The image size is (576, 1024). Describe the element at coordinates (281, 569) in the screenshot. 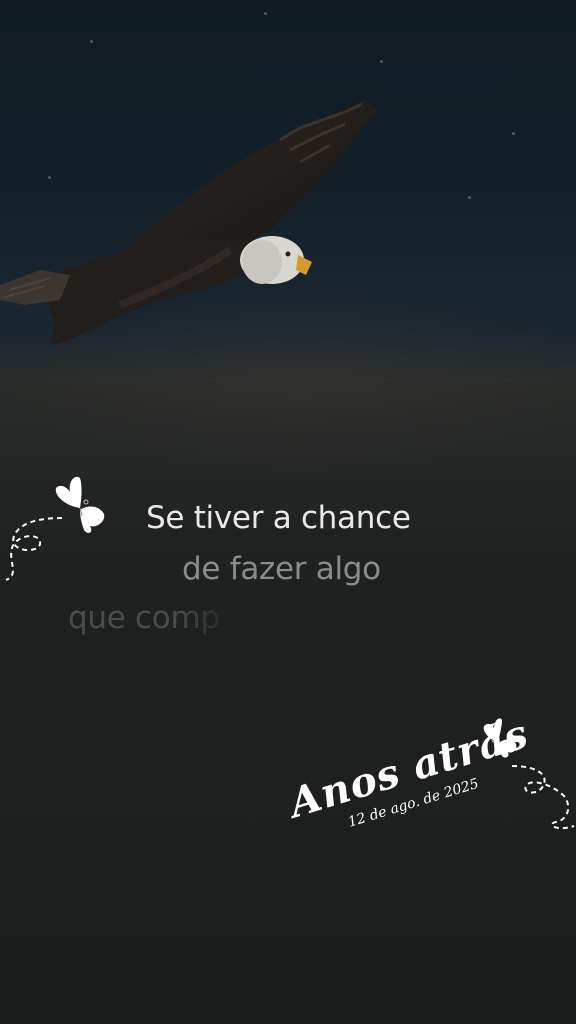

I see `lyric-line-next: de fazer algo` at that location.